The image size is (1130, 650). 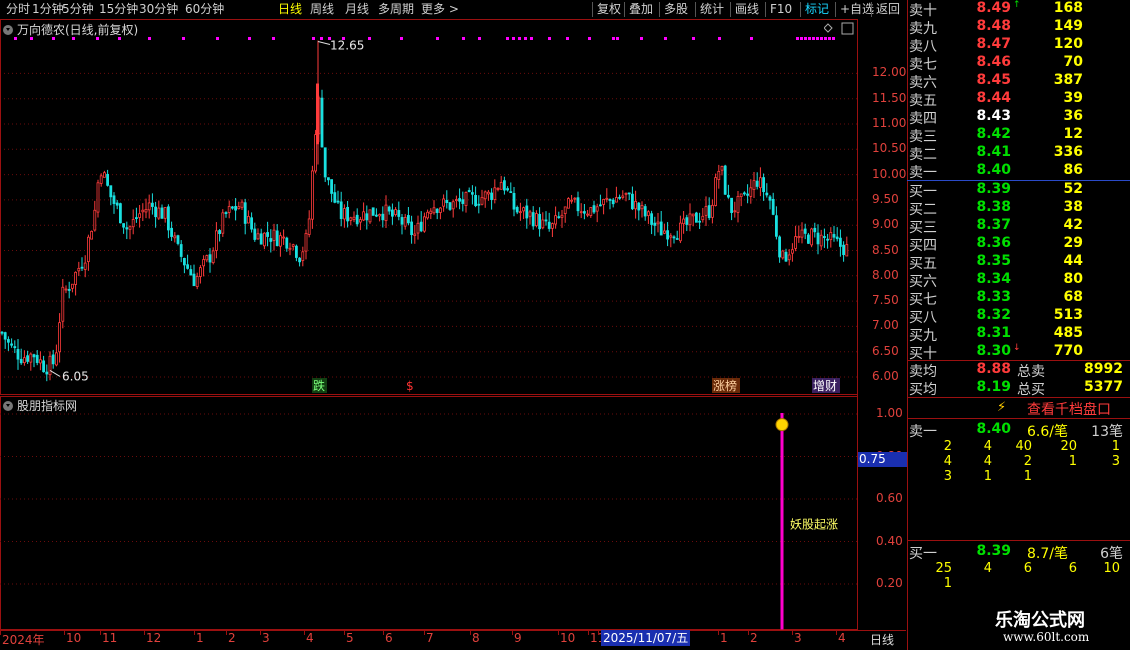 What do you see at coordinates (993, 98) in the screenshot?
I see `order-price: 8.44` at bounding box center [993, 98].